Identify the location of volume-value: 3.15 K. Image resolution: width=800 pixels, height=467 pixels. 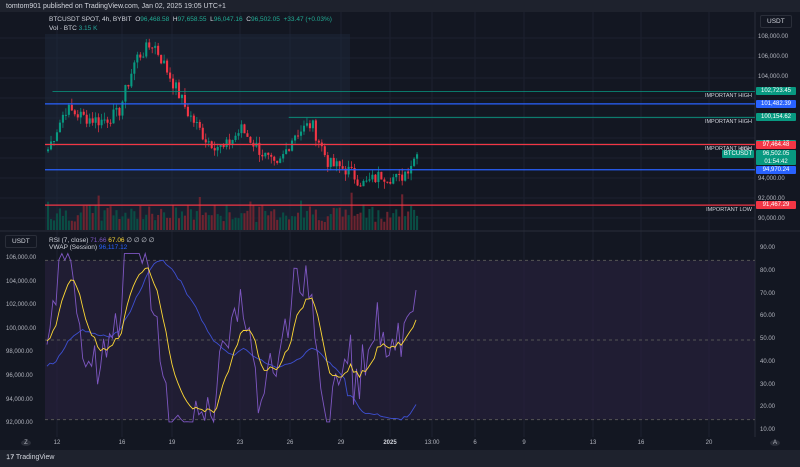
(88, 28).